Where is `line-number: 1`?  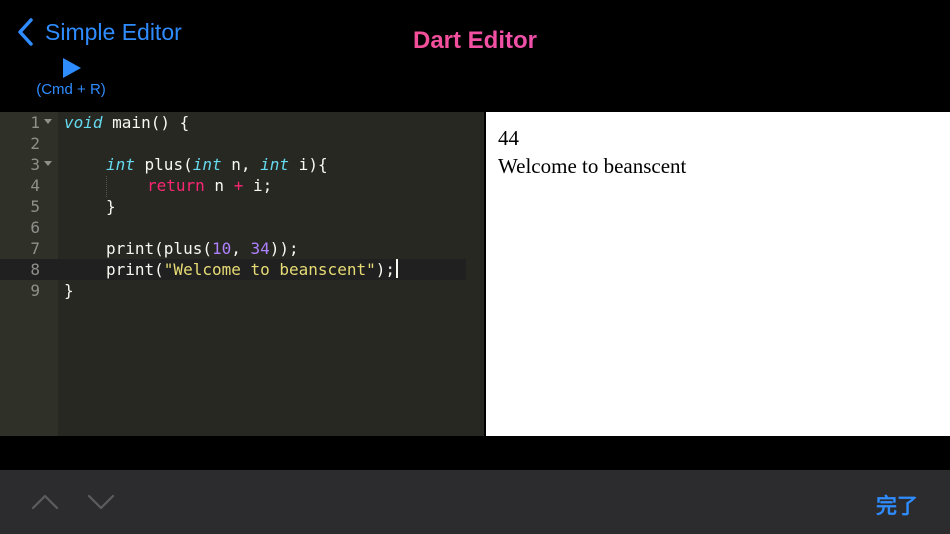
line-number: 1 is located at coordinates (35, 122).